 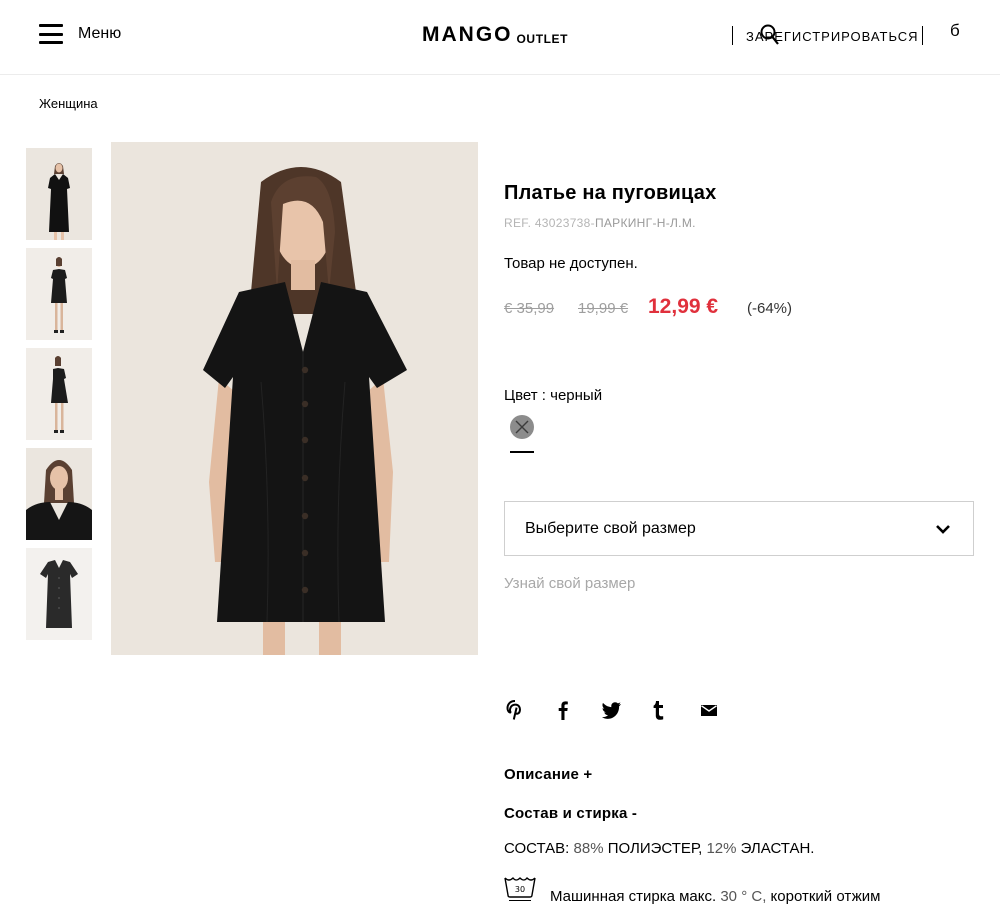 I want to click on color-label: Цвет :, so click(x=525, y=395).